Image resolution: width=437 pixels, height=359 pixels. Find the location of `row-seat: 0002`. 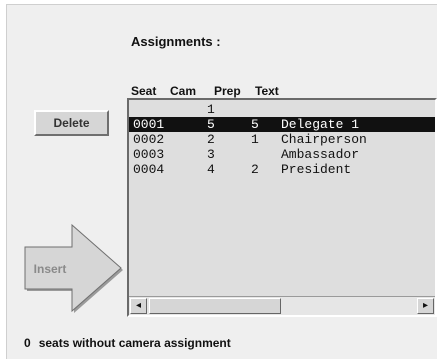

row-seat: 0002 is located at coordinates (149, 139).